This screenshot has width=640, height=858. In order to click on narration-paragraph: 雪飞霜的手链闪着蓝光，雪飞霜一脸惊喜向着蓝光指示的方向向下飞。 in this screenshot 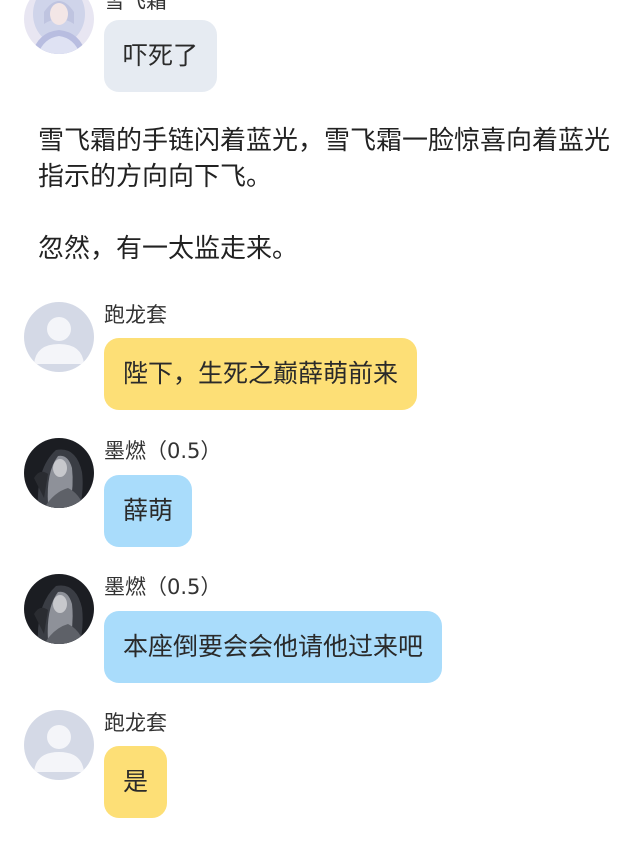, I will do `click(324, 159)`.